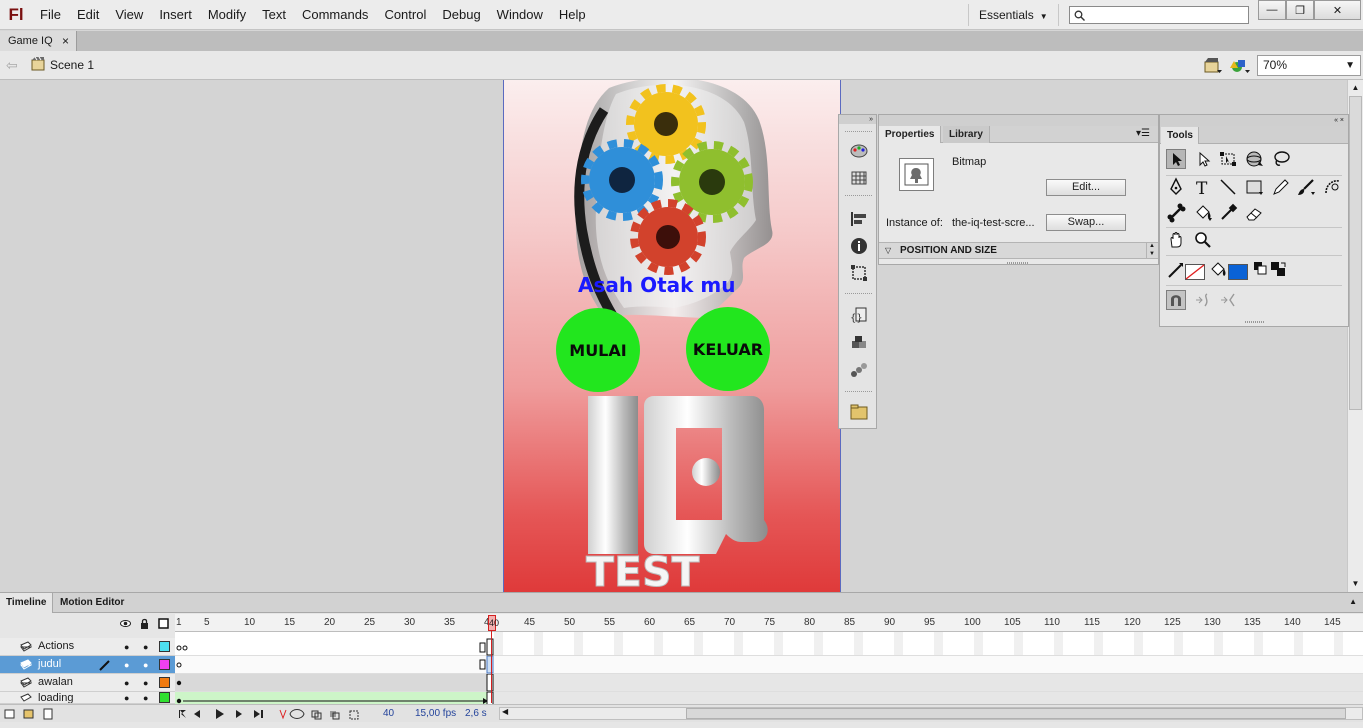  Describe the element at coordinates (1241, 66) in the screenshot. I see `edit-symbol-icon` at that location.